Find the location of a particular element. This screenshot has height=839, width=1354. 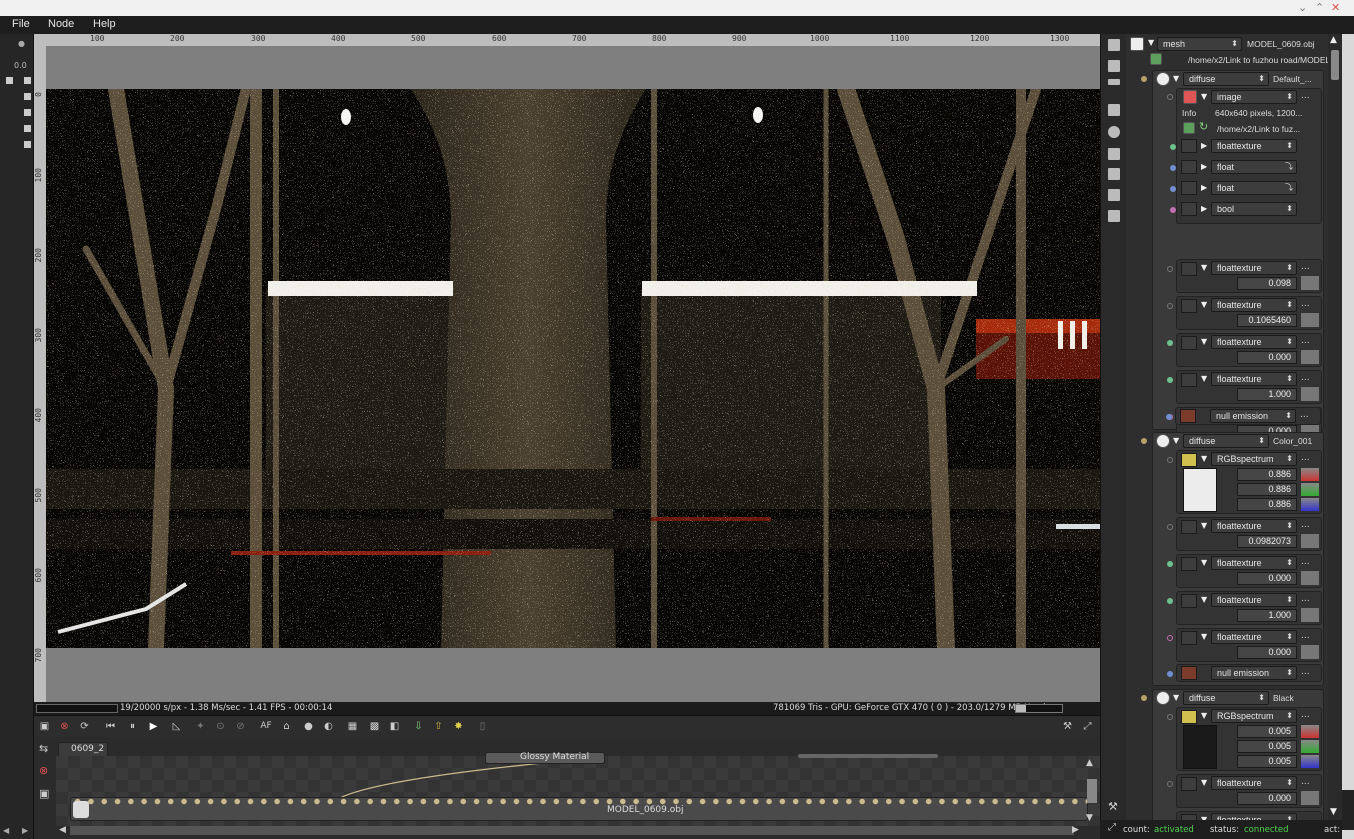

scroll-up-icon: ▲ is located at coordinates (1089, 763).